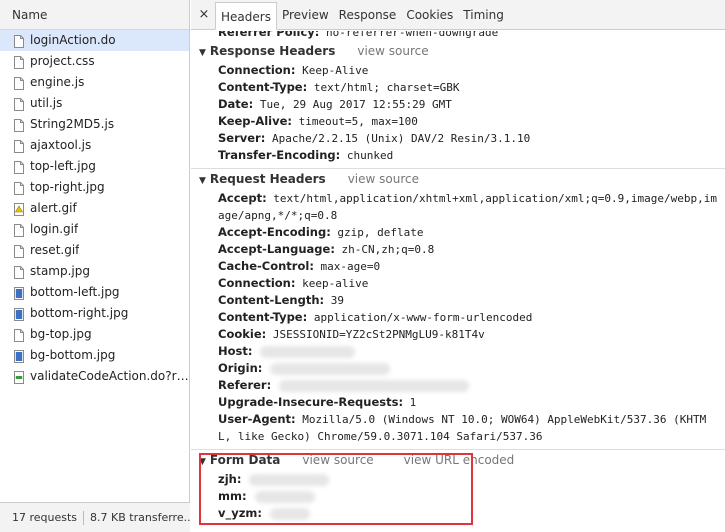  Describe the element at coordinates (334, 300) in the screenshot. I see `header-value: 39` at that location.